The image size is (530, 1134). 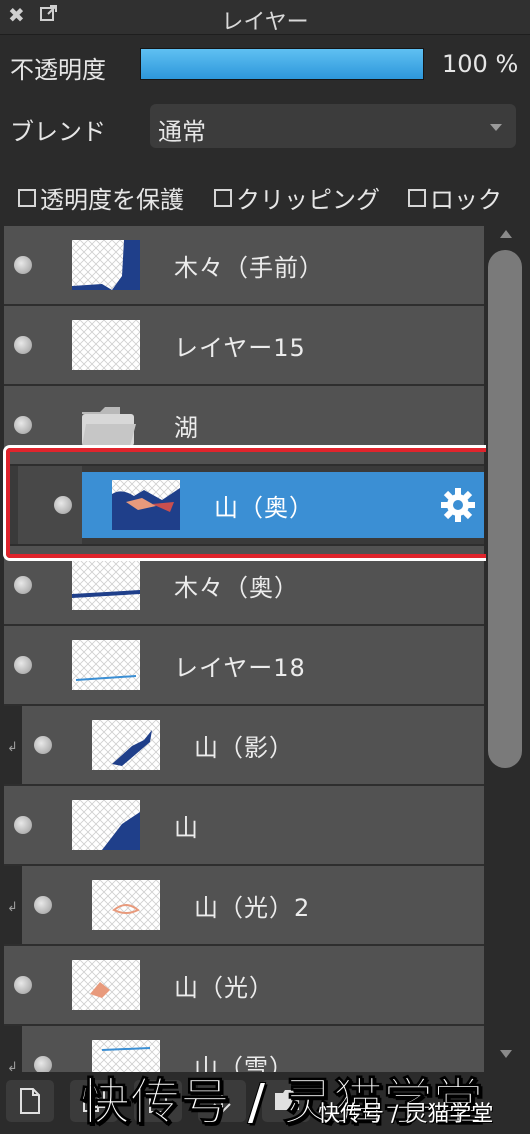 I want to click on layer-row: 山, so click(x=244, y=826).